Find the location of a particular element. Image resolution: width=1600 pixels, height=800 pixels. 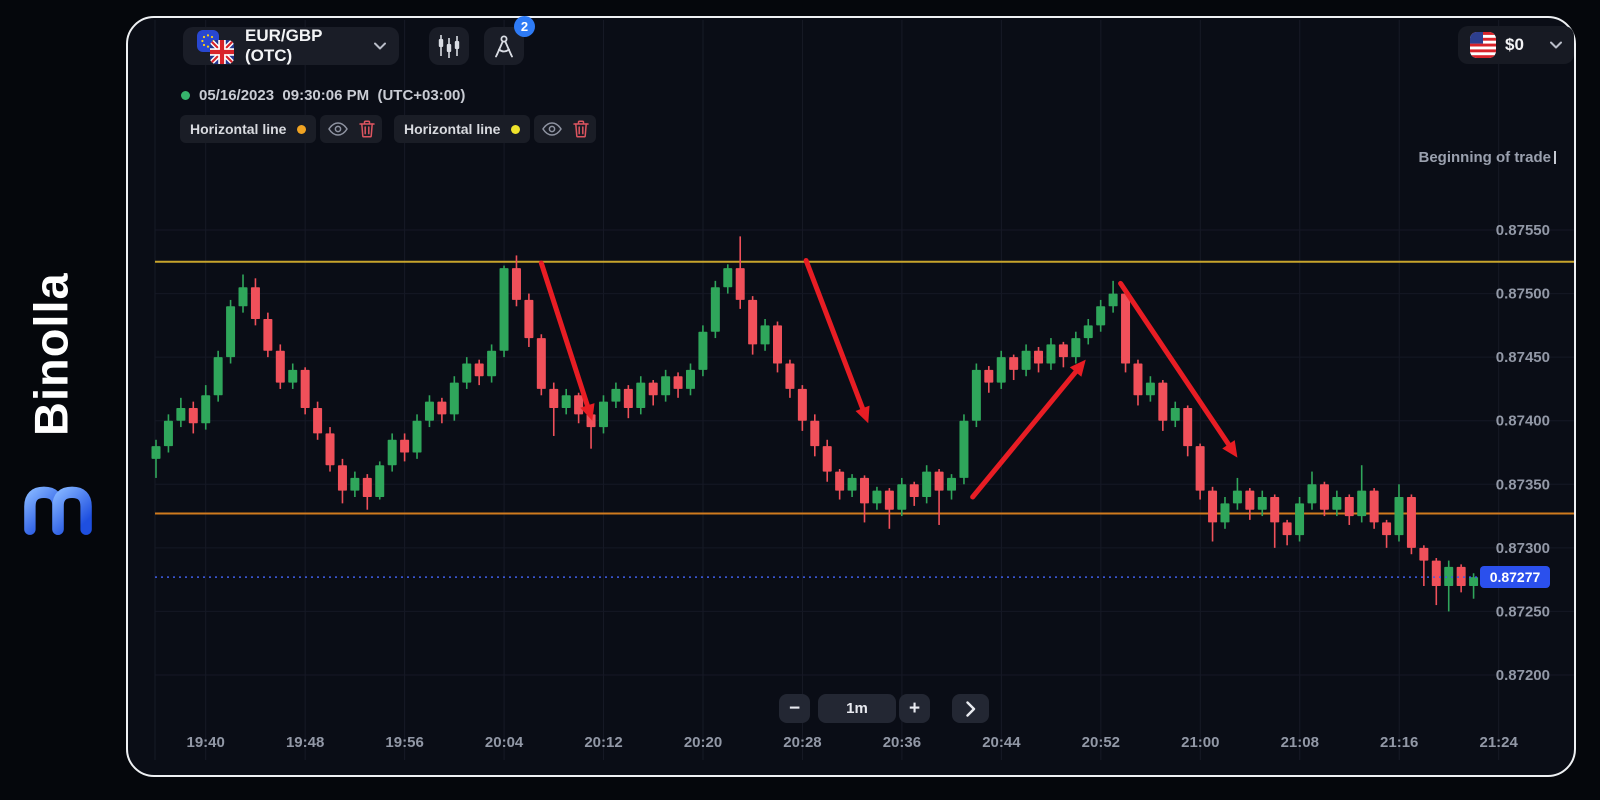

time-tick-label: 21:00 is located at coordinates (1200, 742).